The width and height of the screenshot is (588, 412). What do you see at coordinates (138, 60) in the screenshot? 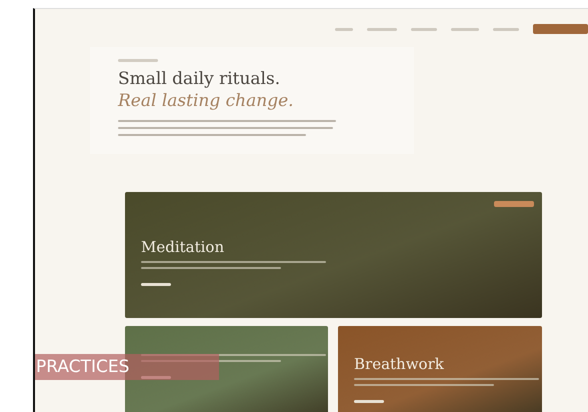
I see `illegible-text-line` at bounding box center [138, 60].